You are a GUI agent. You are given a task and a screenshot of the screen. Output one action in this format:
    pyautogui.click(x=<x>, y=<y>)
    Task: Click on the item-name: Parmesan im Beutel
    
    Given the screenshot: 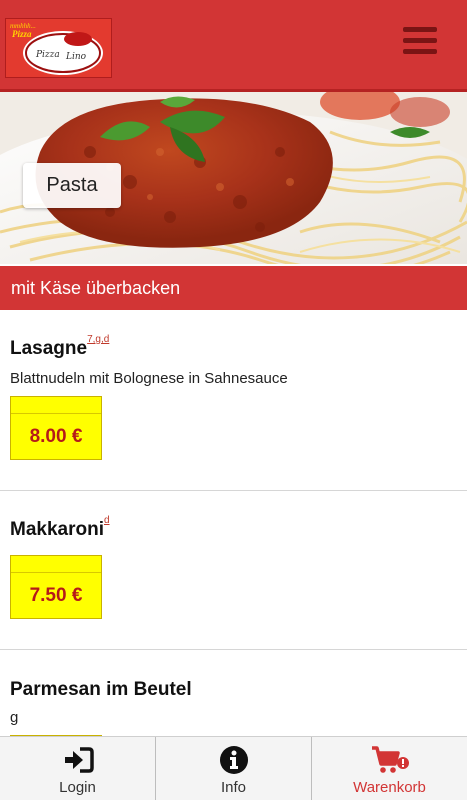 What is the action you would take?
    pyautogui.click(x=101, y=689)
    